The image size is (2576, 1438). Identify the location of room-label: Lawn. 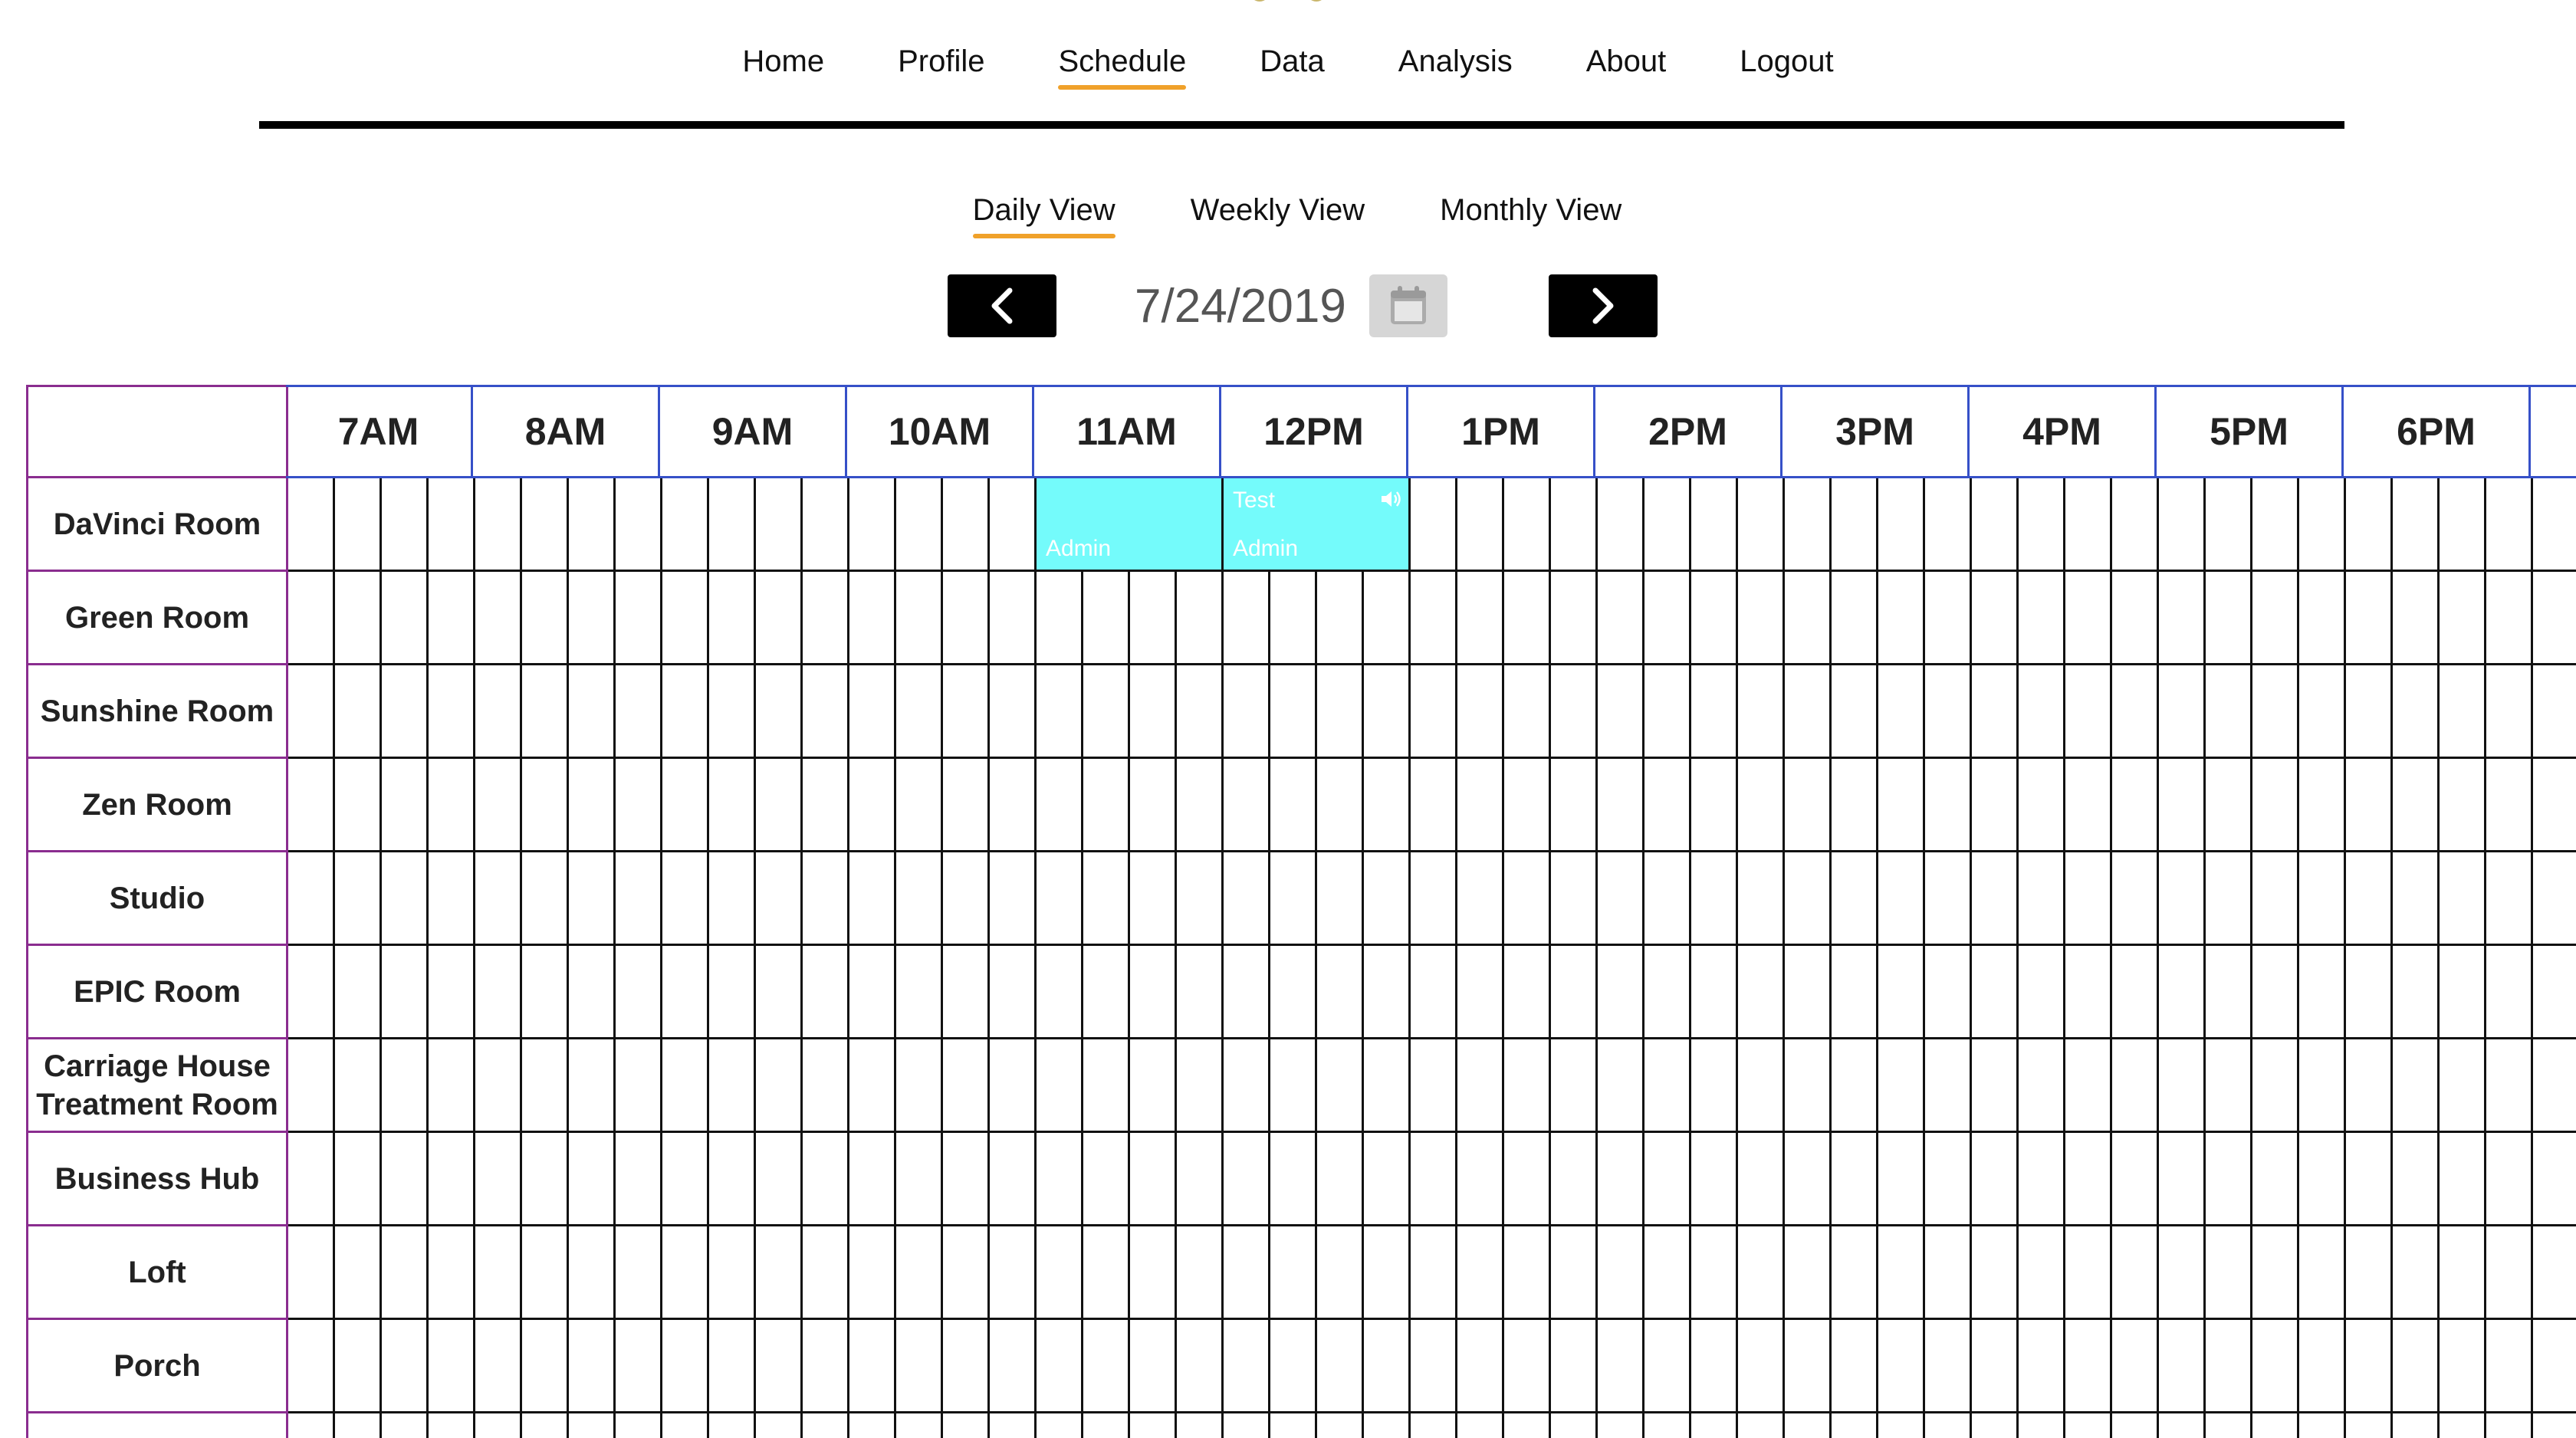
(157, 1425).